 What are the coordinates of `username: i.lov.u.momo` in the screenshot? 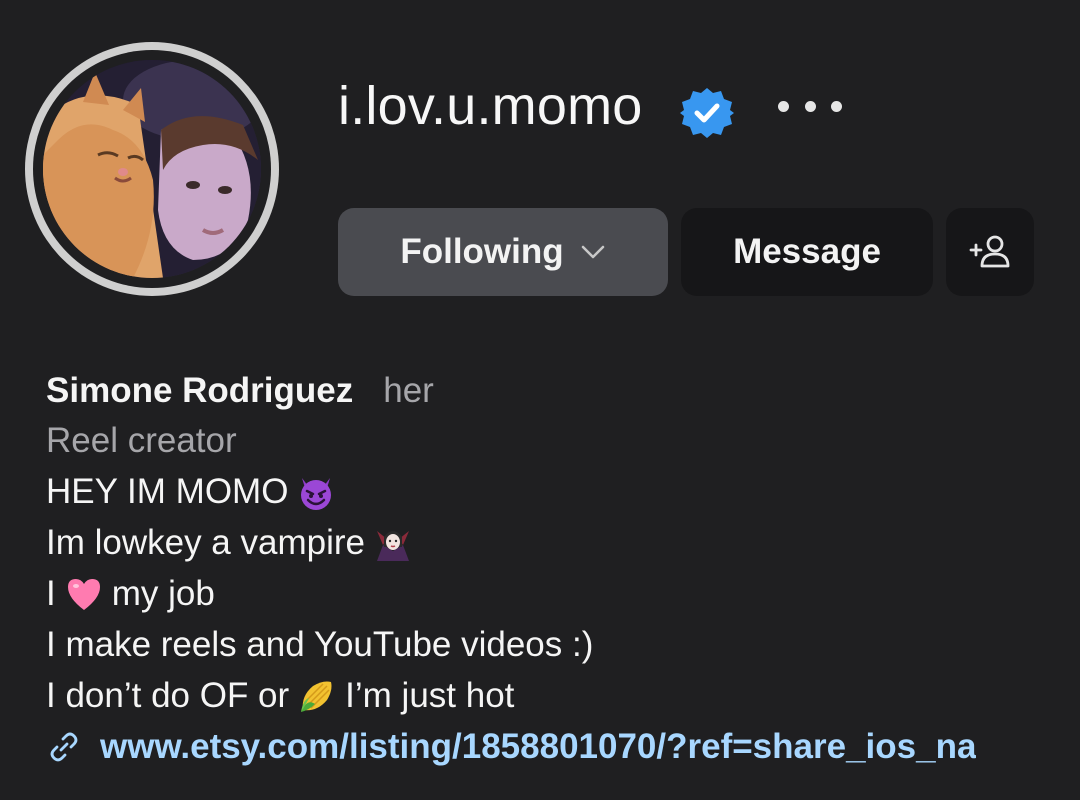 It's located at (490, 106).